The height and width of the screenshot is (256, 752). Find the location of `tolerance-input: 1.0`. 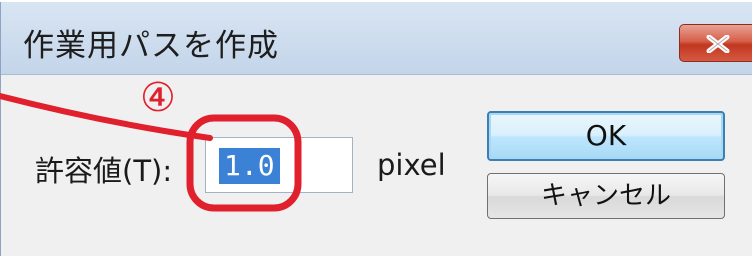

tolerance-input: 1.0 is located at coordinates (279, 165).